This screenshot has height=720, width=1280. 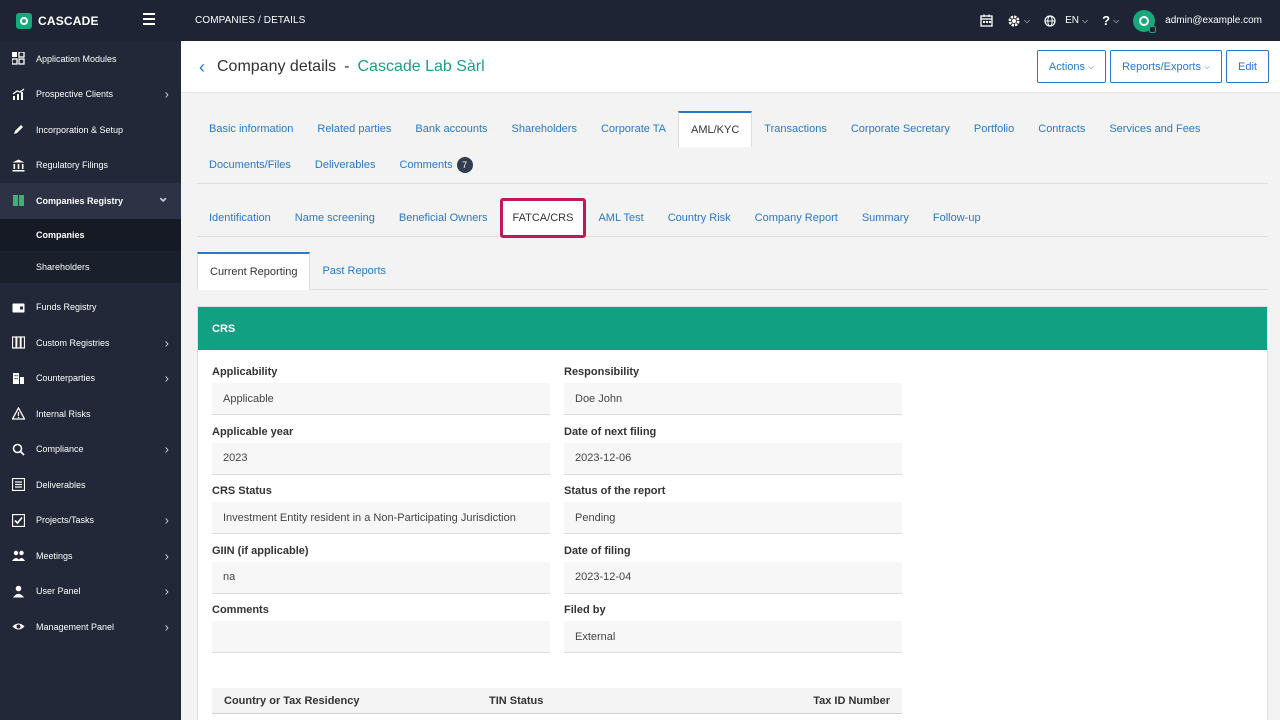 I want to click on tab-beneficial-owners: Beneficial Owners, so click(x=443, y=218).